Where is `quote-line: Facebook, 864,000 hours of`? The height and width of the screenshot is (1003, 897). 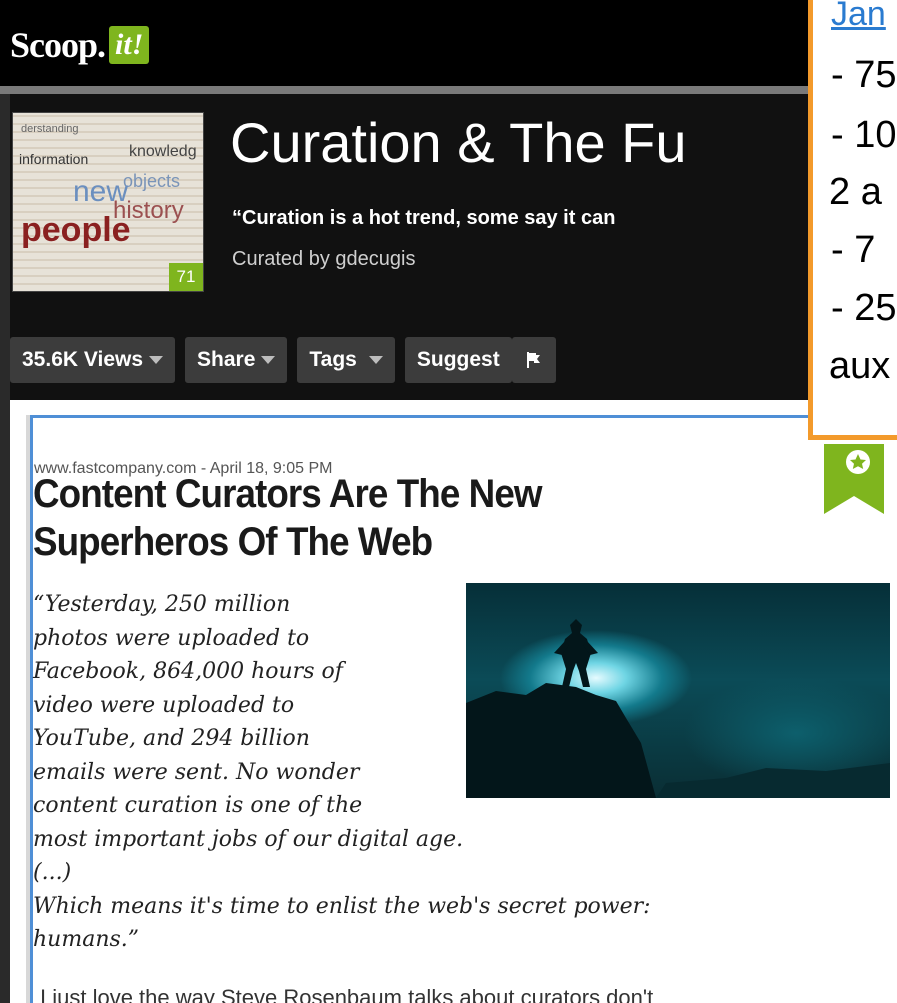
quote-line: Facebook, 864,000 hours of is located at coordinates (188, 671).